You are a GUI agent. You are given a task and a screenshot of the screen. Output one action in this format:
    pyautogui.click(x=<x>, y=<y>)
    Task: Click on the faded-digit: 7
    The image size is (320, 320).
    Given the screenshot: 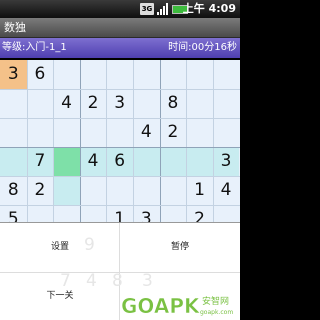 What is the action you would take?
    pyautogui.click(x=65, y=281)
    